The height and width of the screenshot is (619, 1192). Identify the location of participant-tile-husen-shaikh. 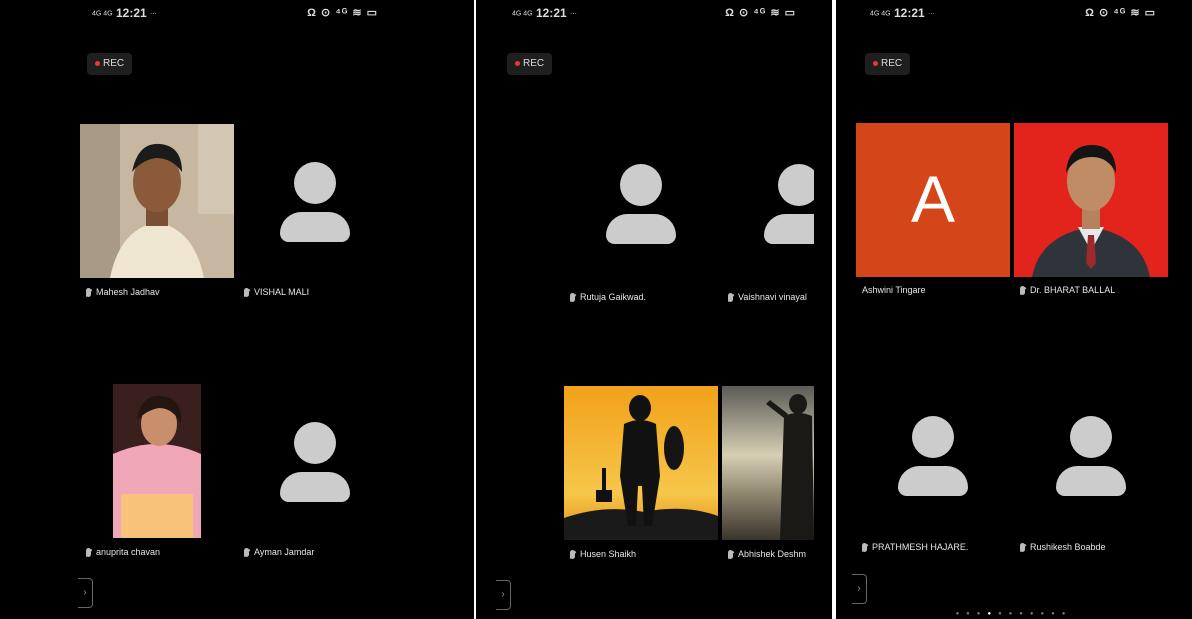
(641, 463).